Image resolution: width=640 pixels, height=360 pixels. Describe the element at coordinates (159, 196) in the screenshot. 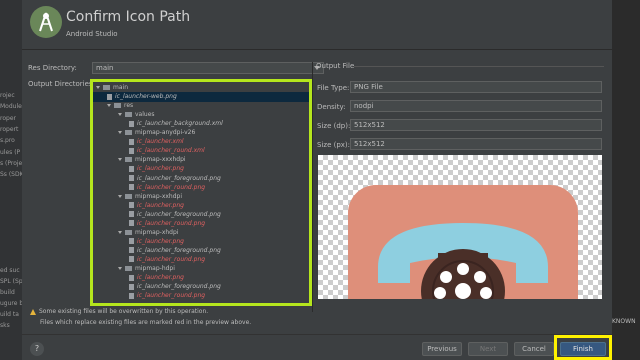

I see `tree-node-label: mipmap-xxhdpi` at that location.